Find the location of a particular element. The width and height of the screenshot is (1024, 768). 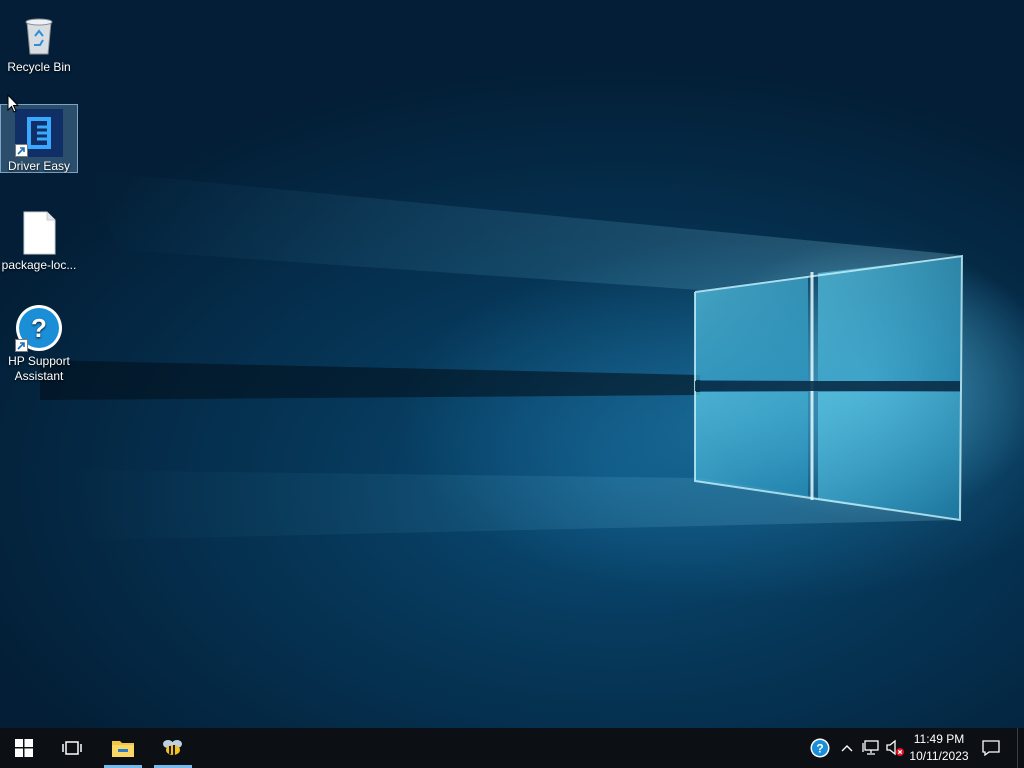

document-file-icon is located at coordinates (39, 232).